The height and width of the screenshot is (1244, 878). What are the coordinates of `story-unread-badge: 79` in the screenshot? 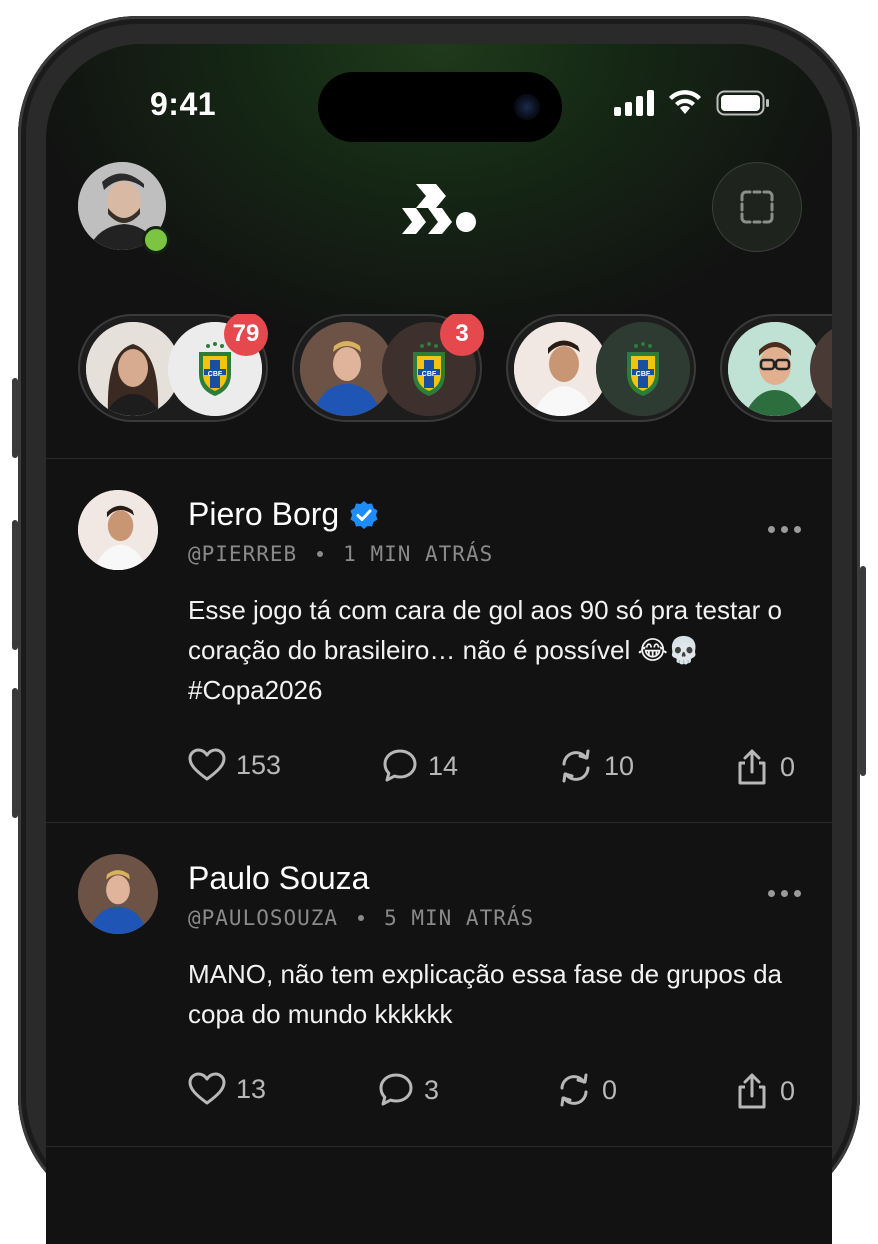 It's located at (246, 335).